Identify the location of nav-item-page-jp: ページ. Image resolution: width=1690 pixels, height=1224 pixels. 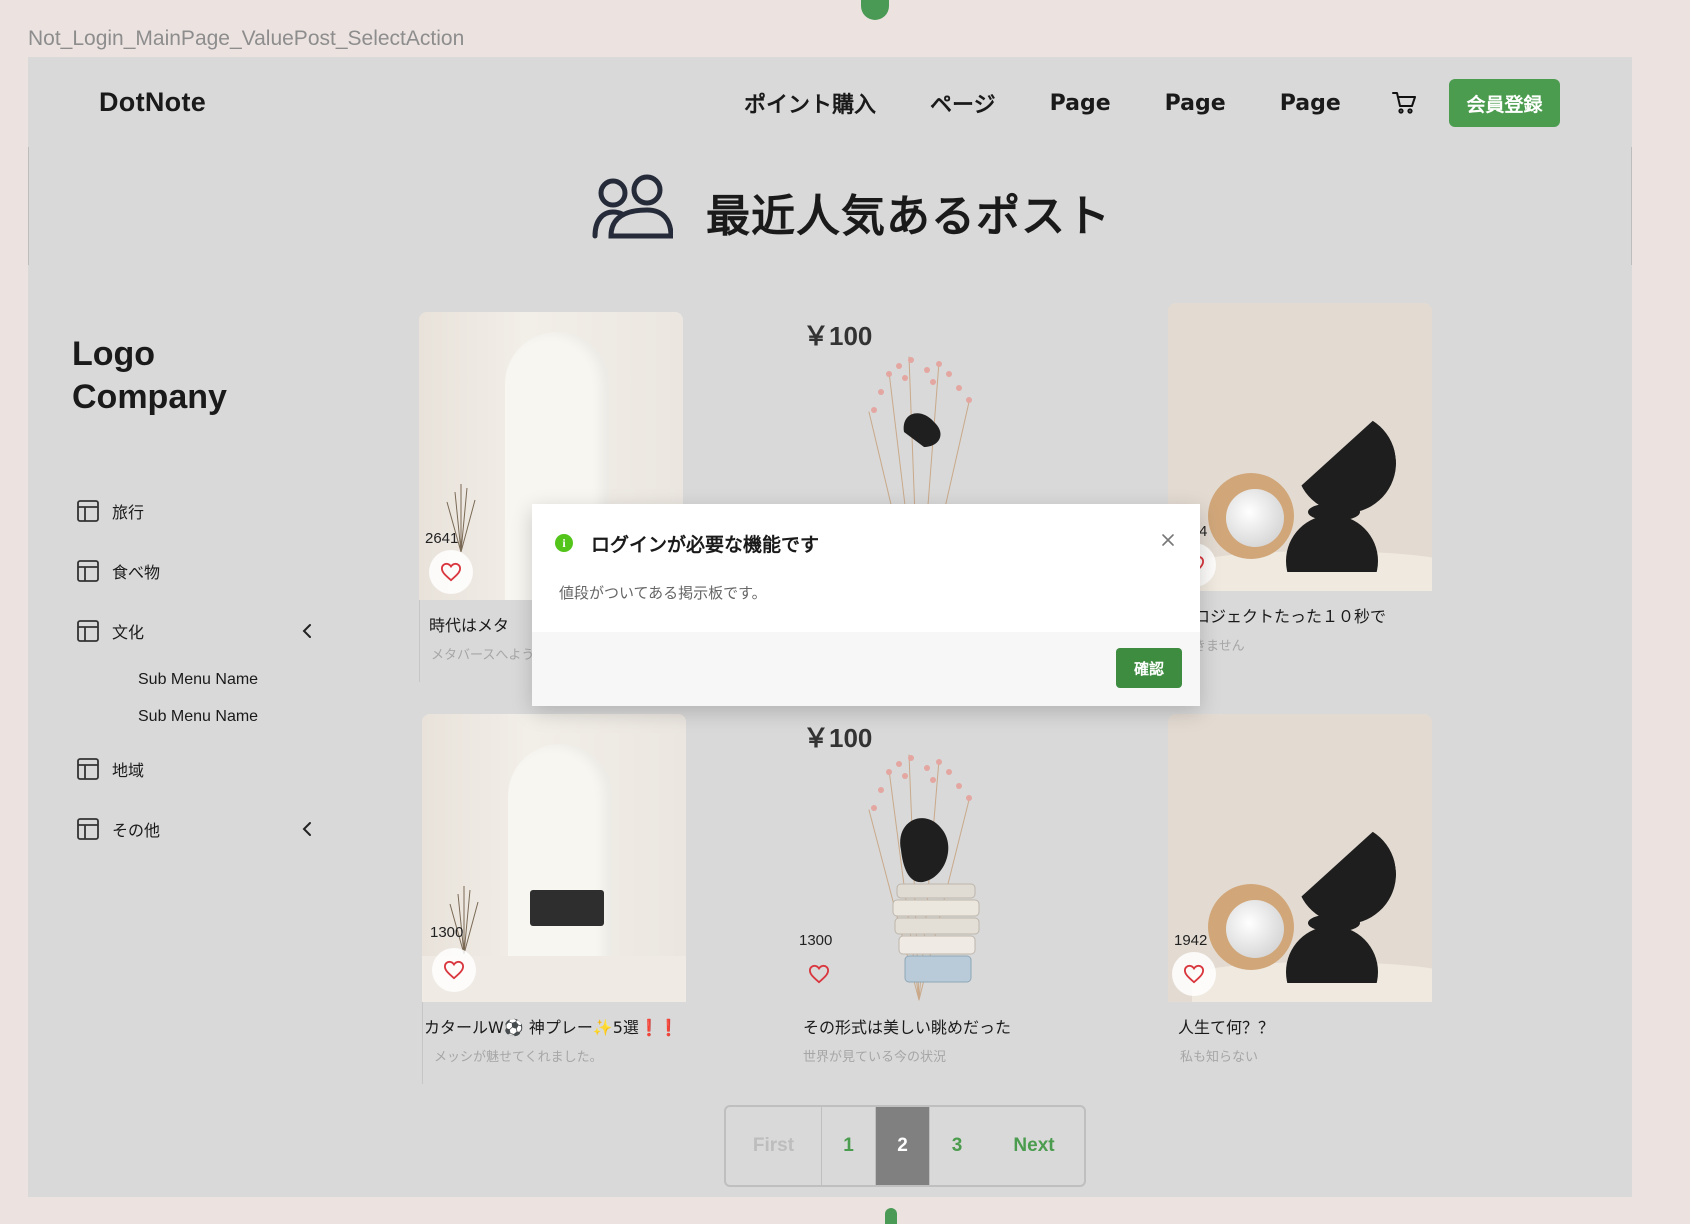
(963, 103).